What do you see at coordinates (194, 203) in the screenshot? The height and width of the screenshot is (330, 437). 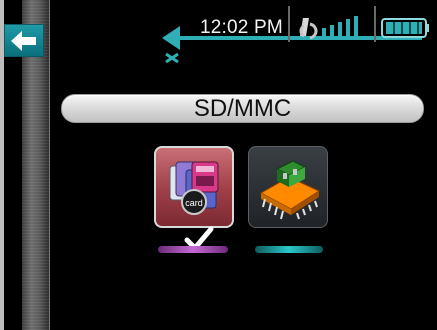 I see `card-overlay-label: card` at bounding box center [194, 203].